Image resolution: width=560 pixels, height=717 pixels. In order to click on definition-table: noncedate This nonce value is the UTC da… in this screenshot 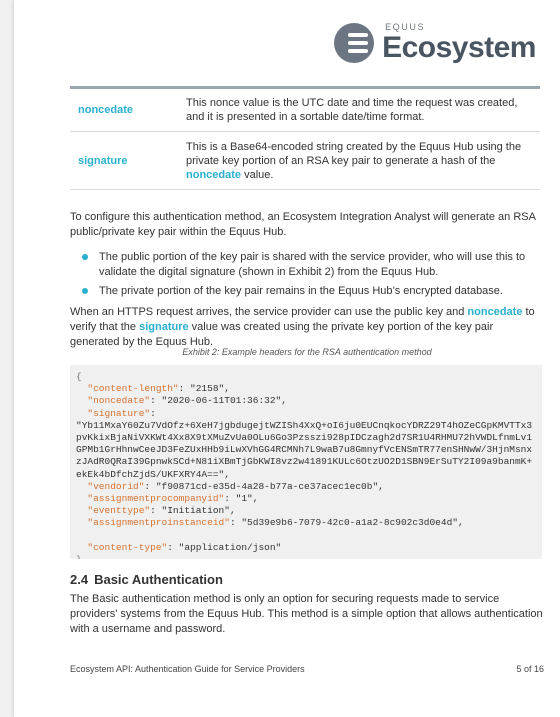, I will do `click(305, 138)`.